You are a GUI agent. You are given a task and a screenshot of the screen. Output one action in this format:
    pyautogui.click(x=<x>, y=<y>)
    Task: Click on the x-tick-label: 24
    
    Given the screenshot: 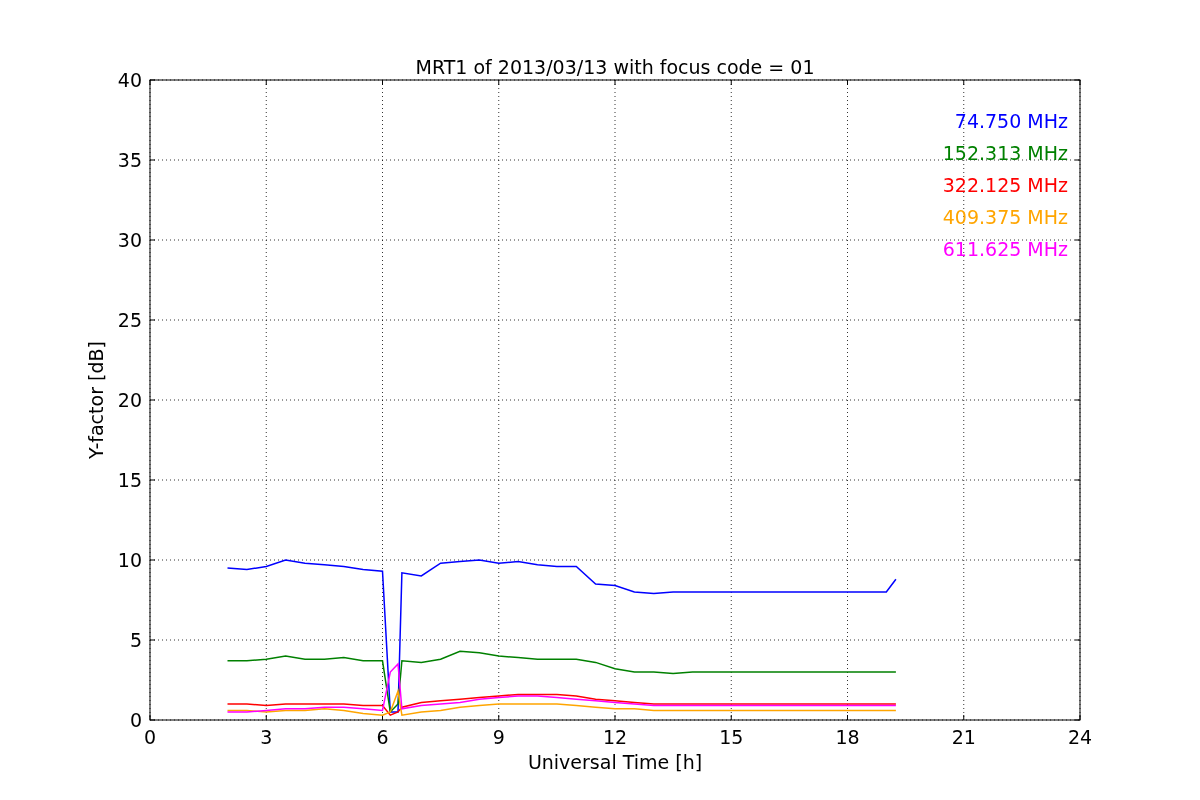 What is the action you would take?
    pyautogui.click(x=1080, y=737)
    